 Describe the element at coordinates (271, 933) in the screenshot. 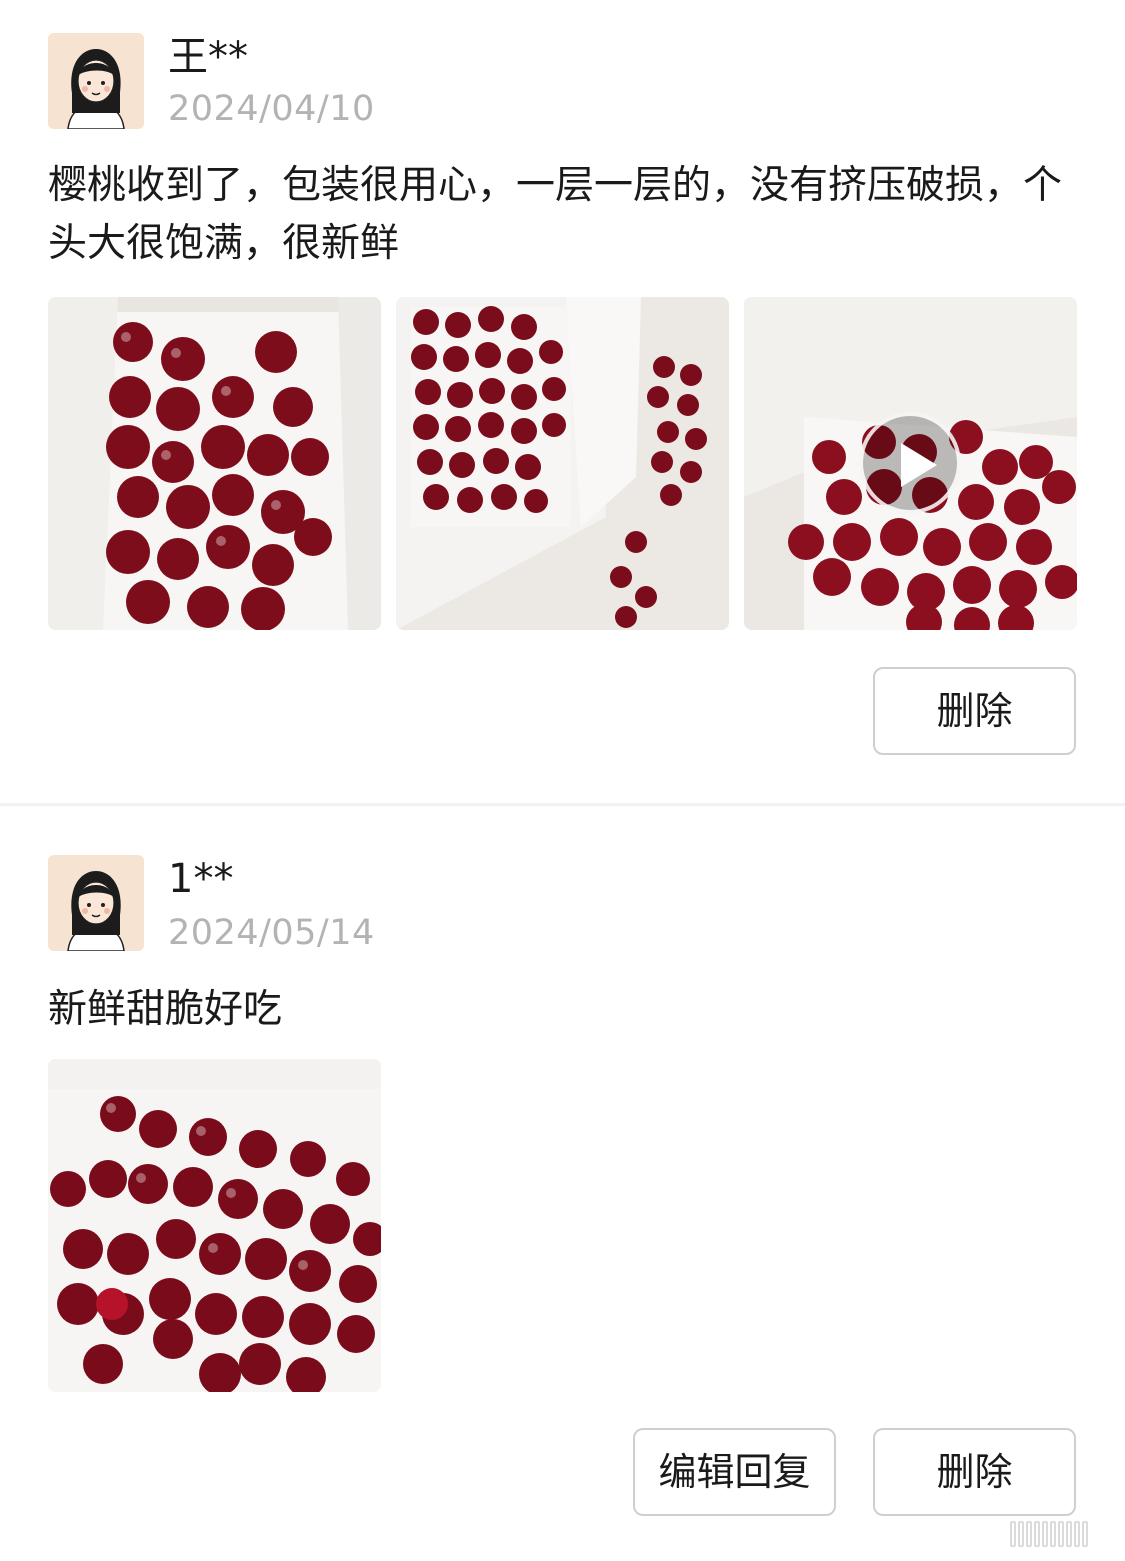

I see `review-date: 2024/05/14` at that location.